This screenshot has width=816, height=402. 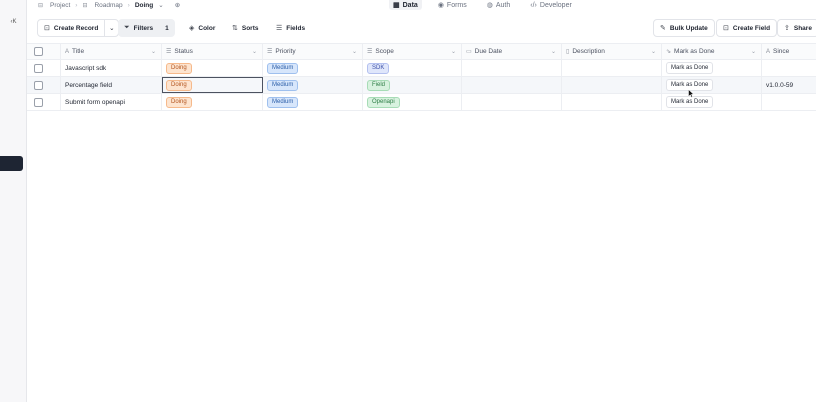 I want to click on shortcut-key: K, so click(x=14, y=22).